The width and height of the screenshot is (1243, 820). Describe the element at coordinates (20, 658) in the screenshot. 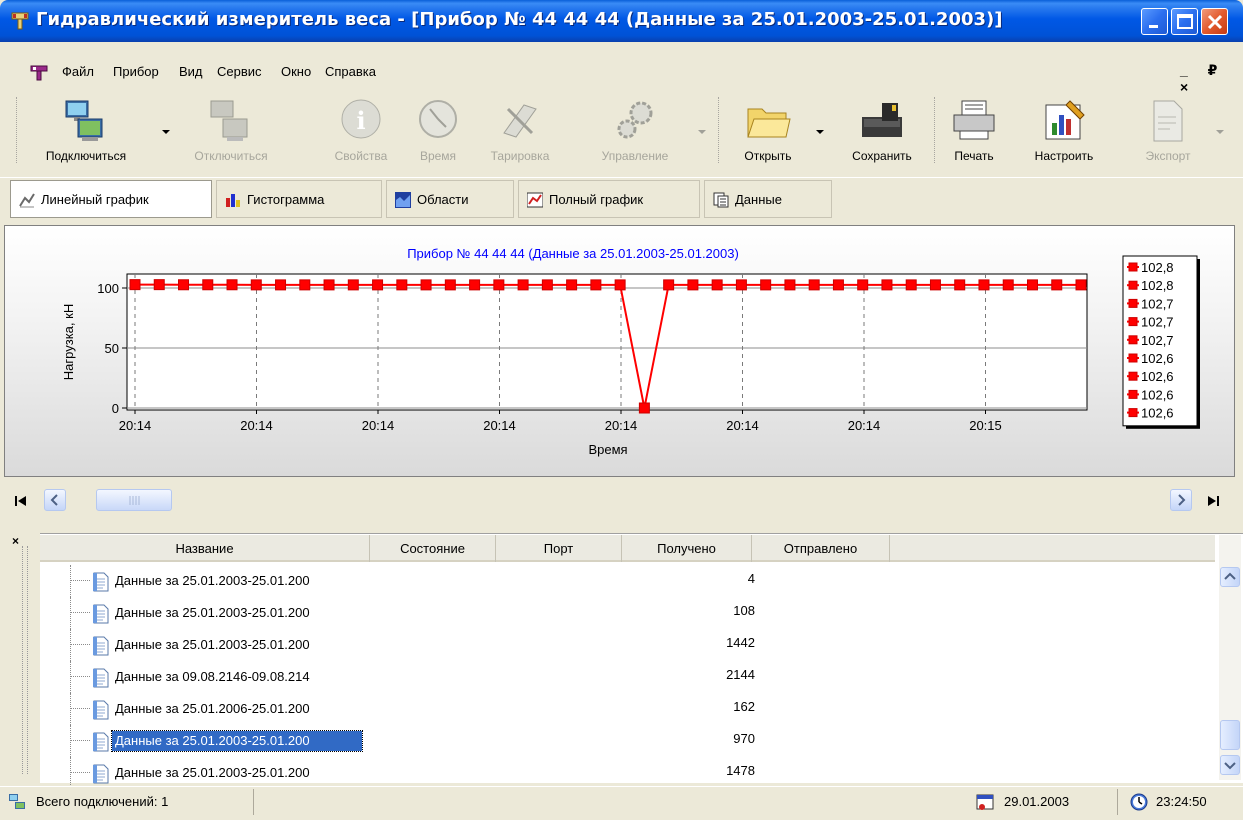

I see `list-dock-grip` at that location.